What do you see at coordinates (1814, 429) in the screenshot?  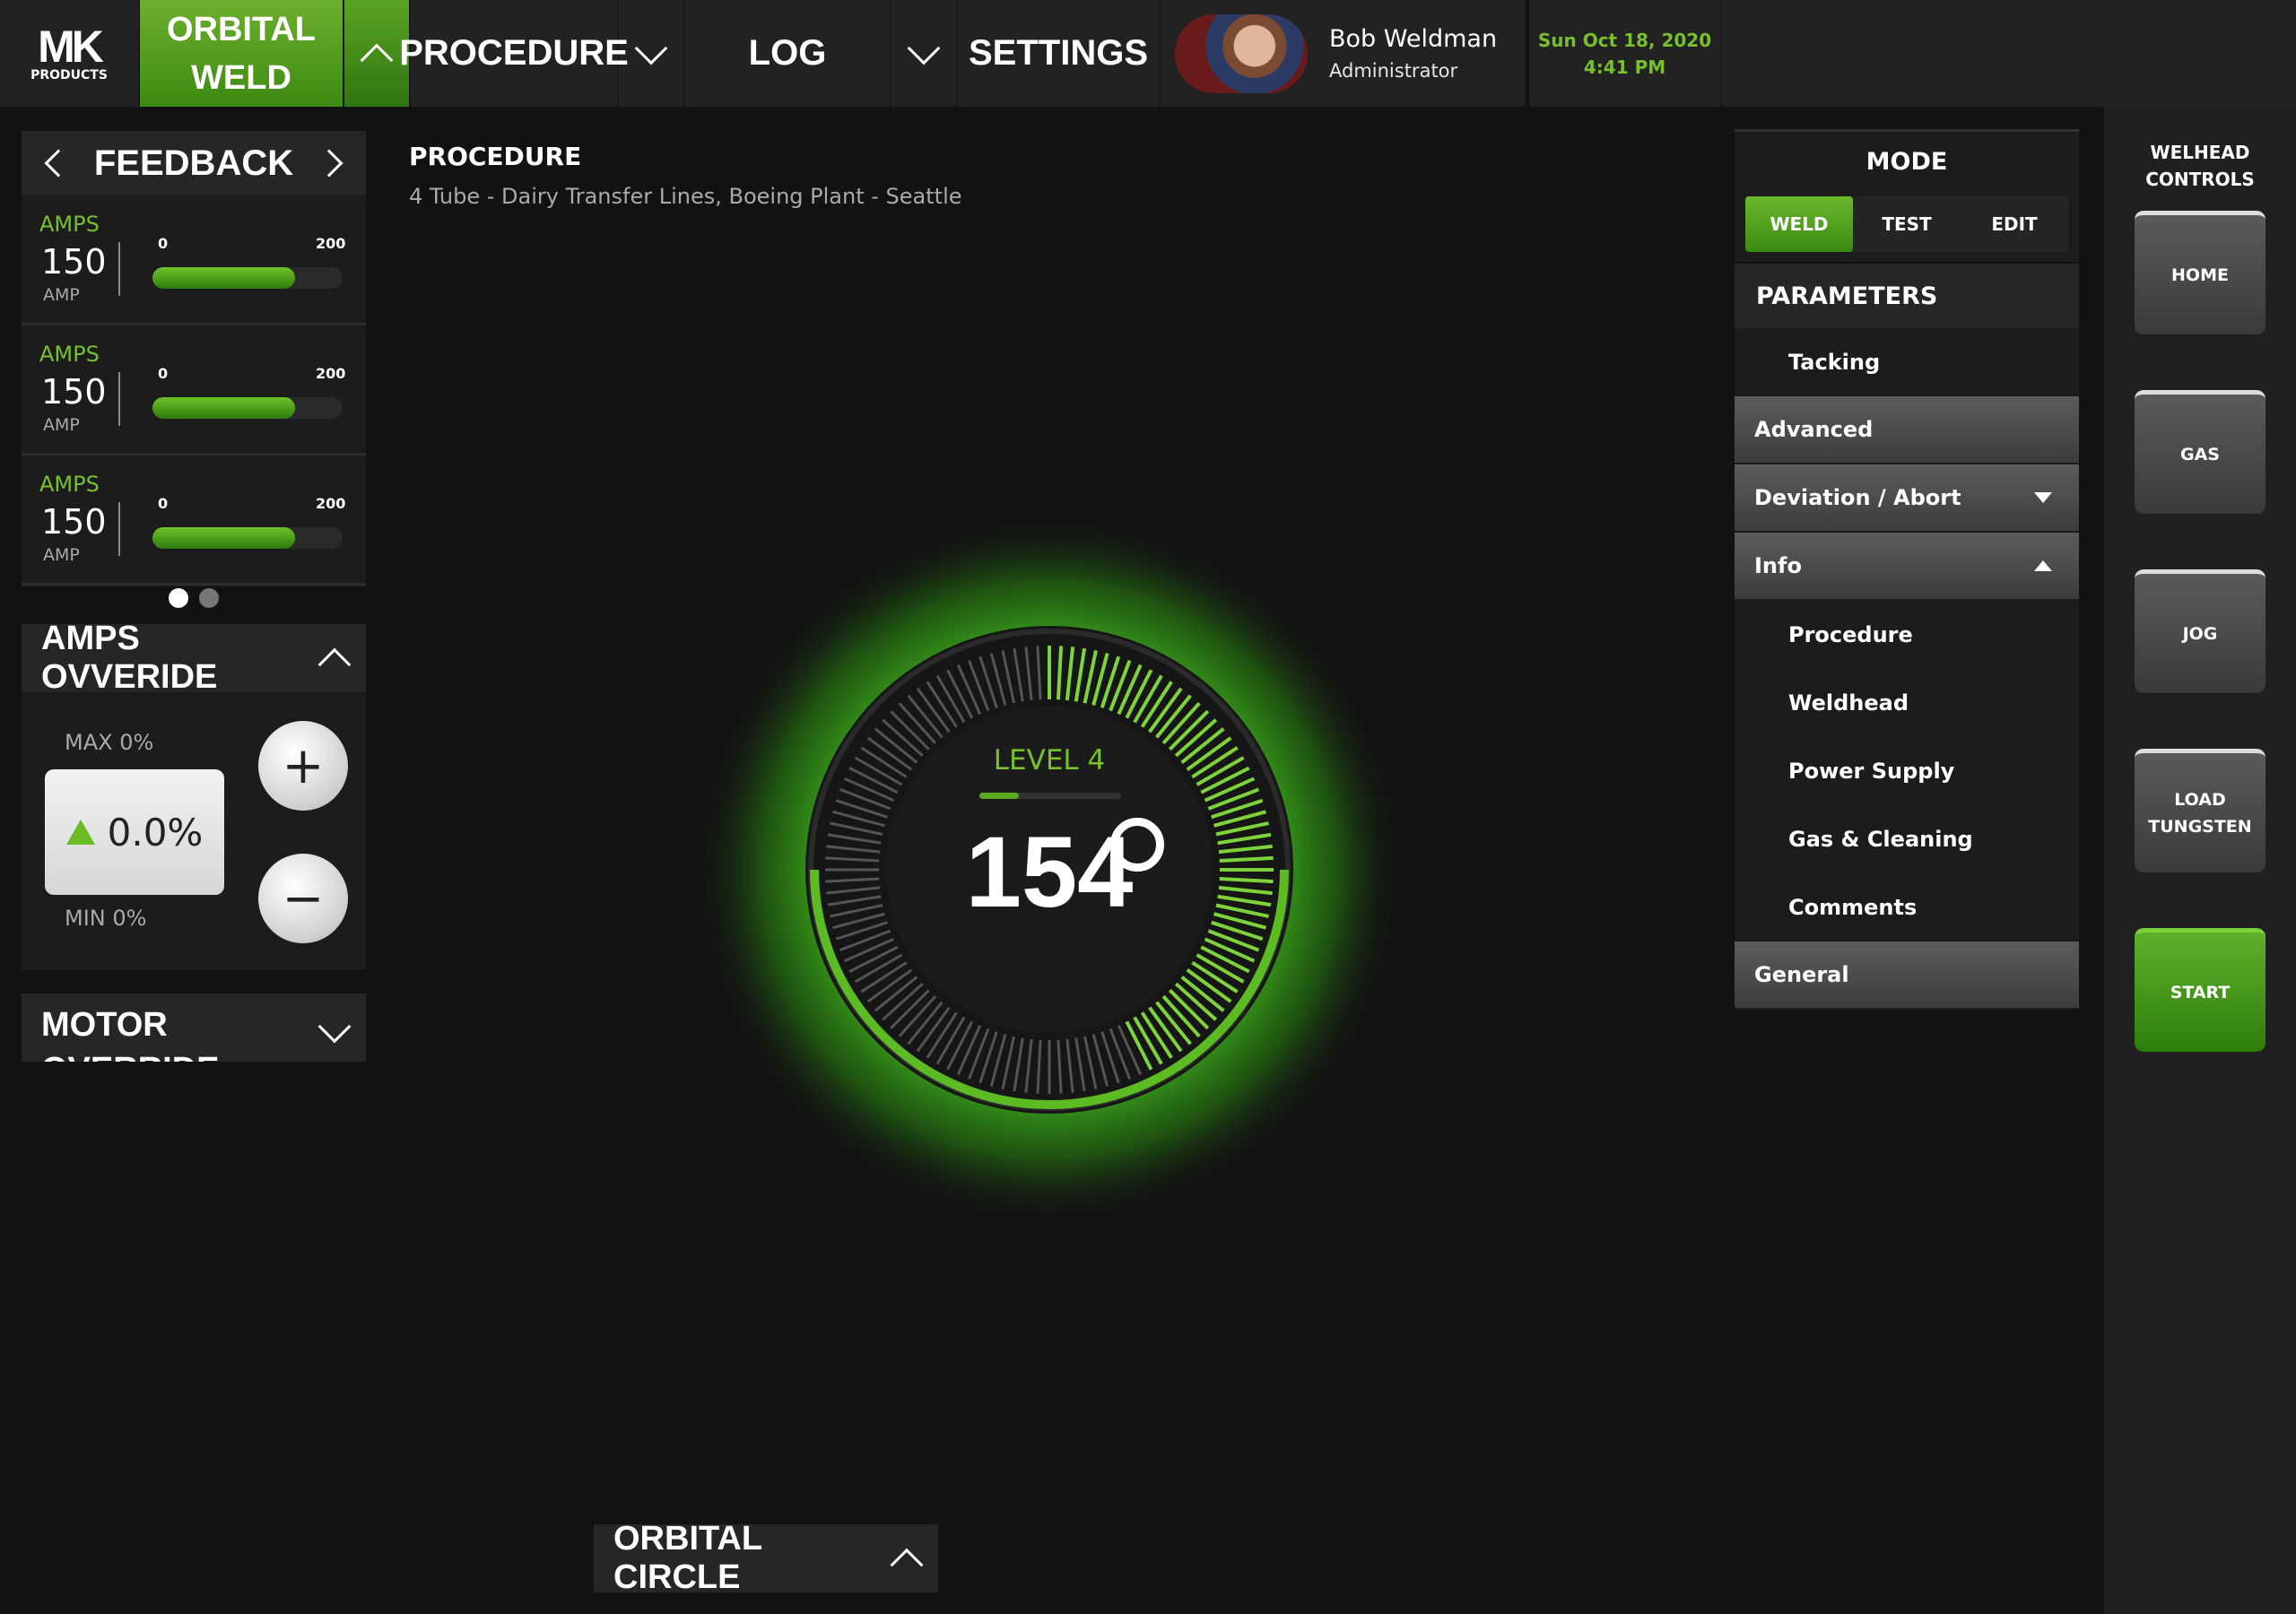 I see `section-label: Advanced` at bounding box center [1814, 429].